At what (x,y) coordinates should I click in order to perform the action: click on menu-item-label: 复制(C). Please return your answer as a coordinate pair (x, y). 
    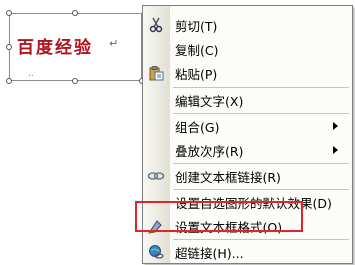
    Looking at the image, I should click on (197, 50).